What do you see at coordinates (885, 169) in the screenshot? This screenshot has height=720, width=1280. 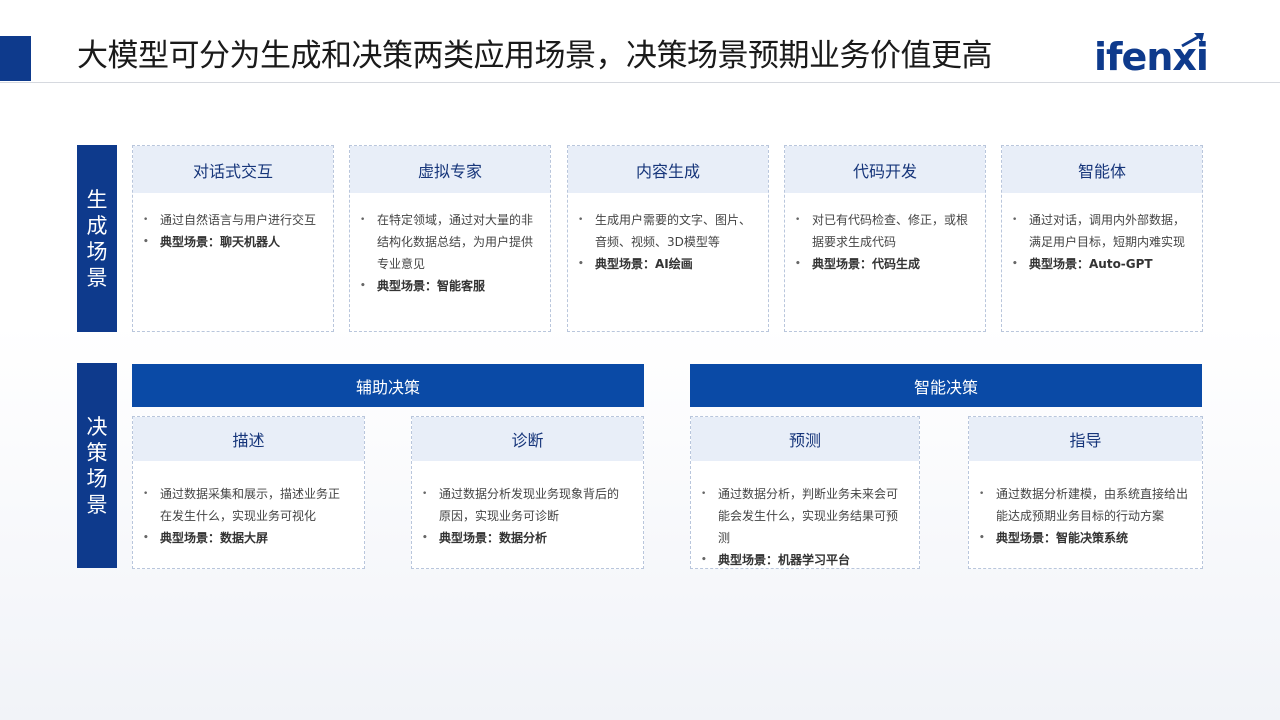 I see `card-title: 代码开发` at bounding box center [885, 169].